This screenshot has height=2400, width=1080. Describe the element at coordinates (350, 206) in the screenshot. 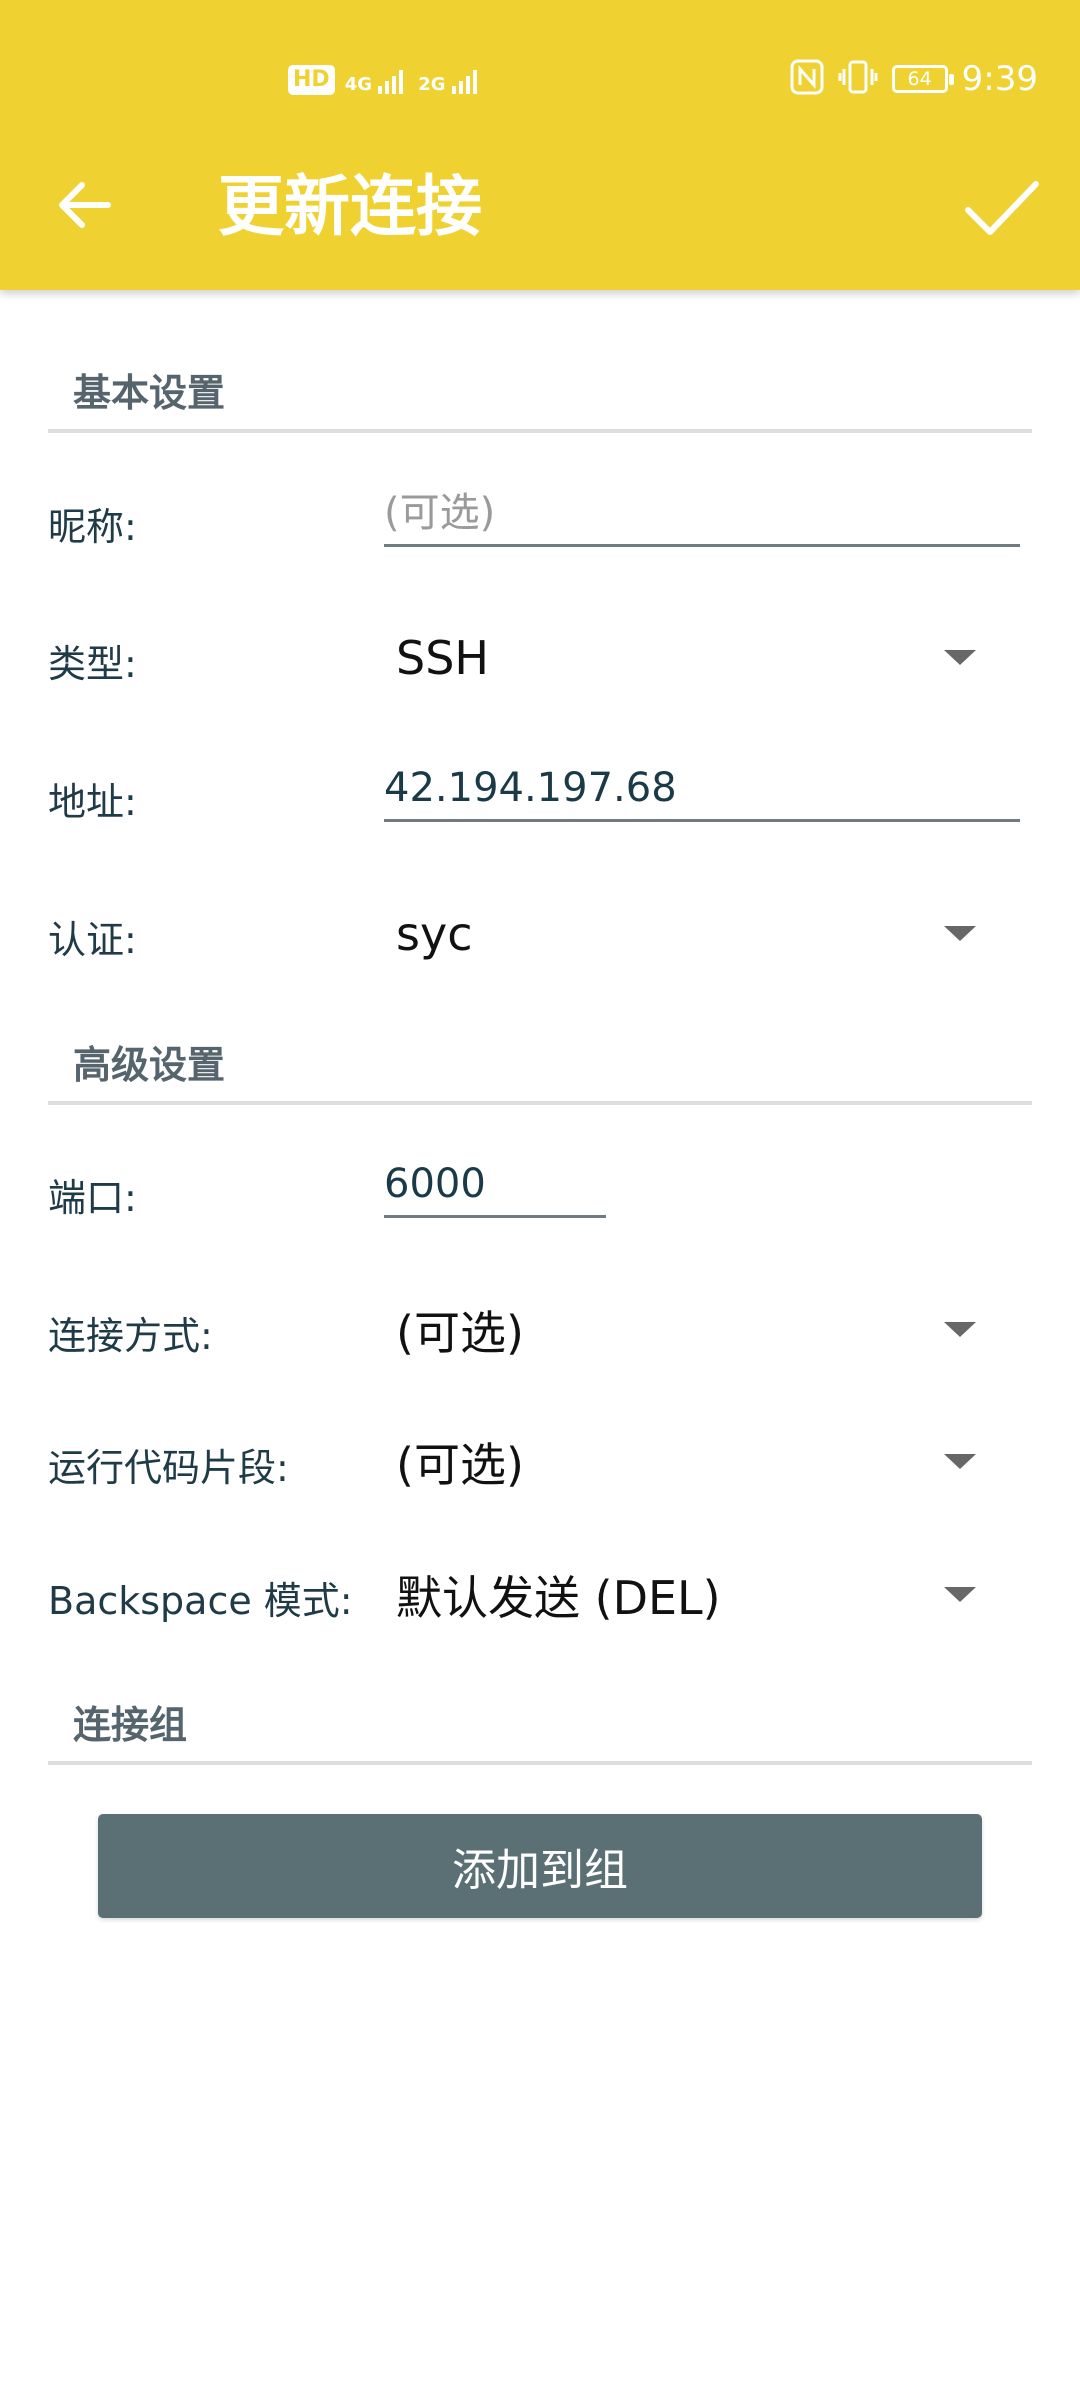

I see `page-title: 更新连接` at that location.